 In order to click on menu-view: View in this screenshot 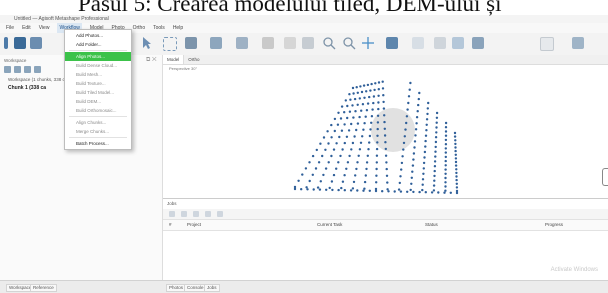, I will do `click(44, 28)`.